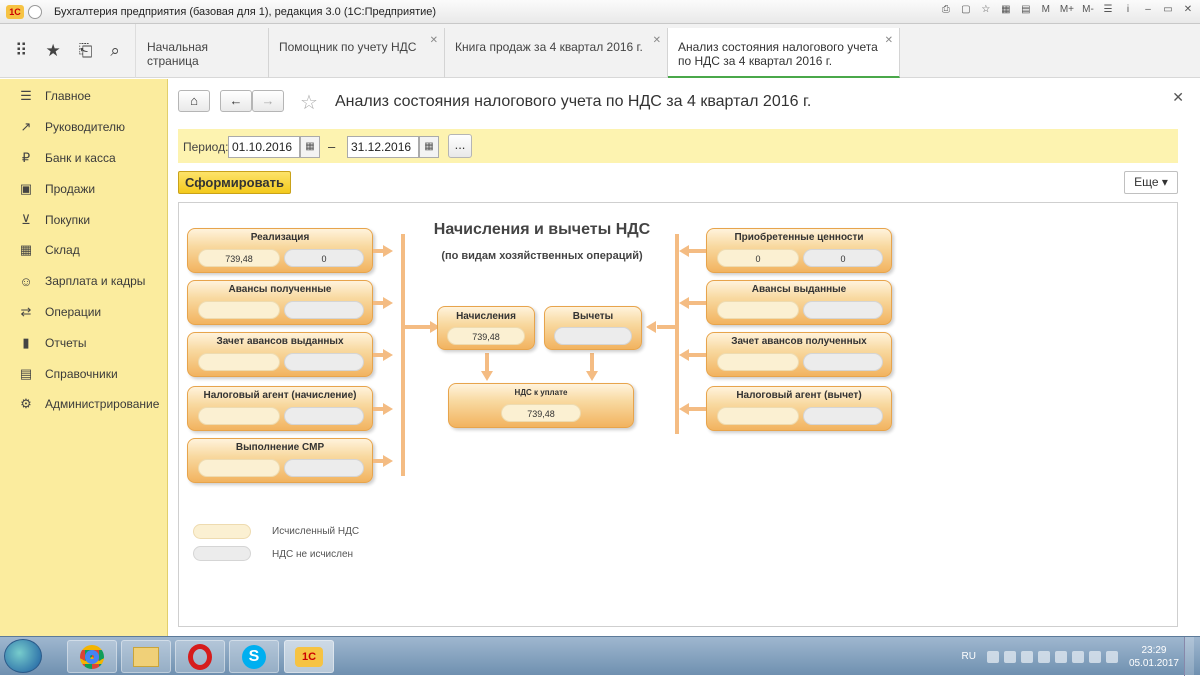 This screenshot has width=1200, height=676. Describe the element at coordinates (1006, 9) in the screenshot. I see `calendar-icon: ▦` at that location.